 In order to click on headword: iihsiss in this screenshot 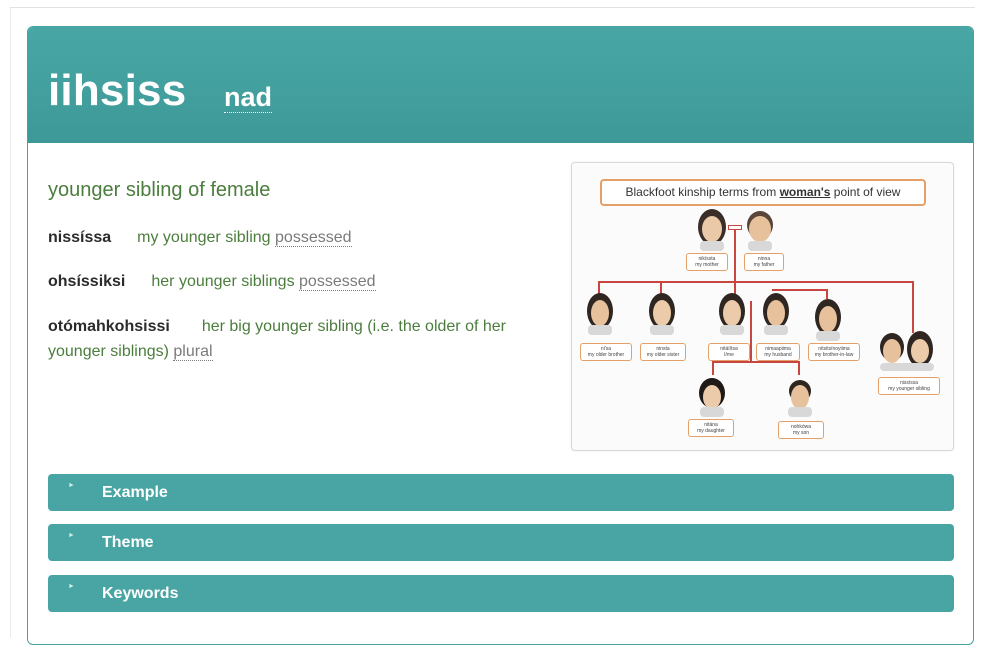, I will do `click(117, 90)`.